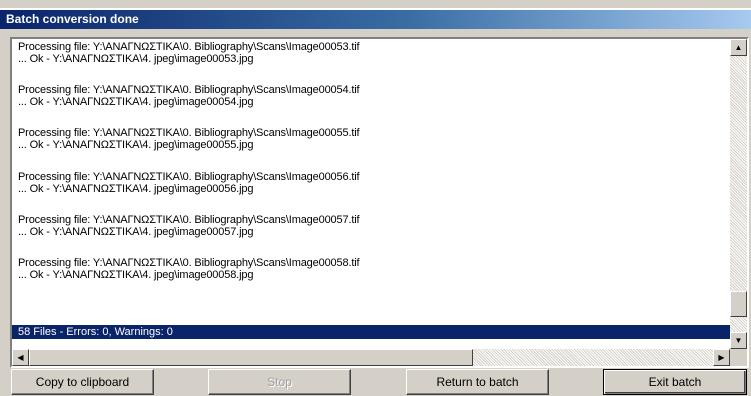 Image resolution: width=751 pixels, height=396 pixels. I want to click on return-to-batch-button: Return to batch, so click(477, 382).